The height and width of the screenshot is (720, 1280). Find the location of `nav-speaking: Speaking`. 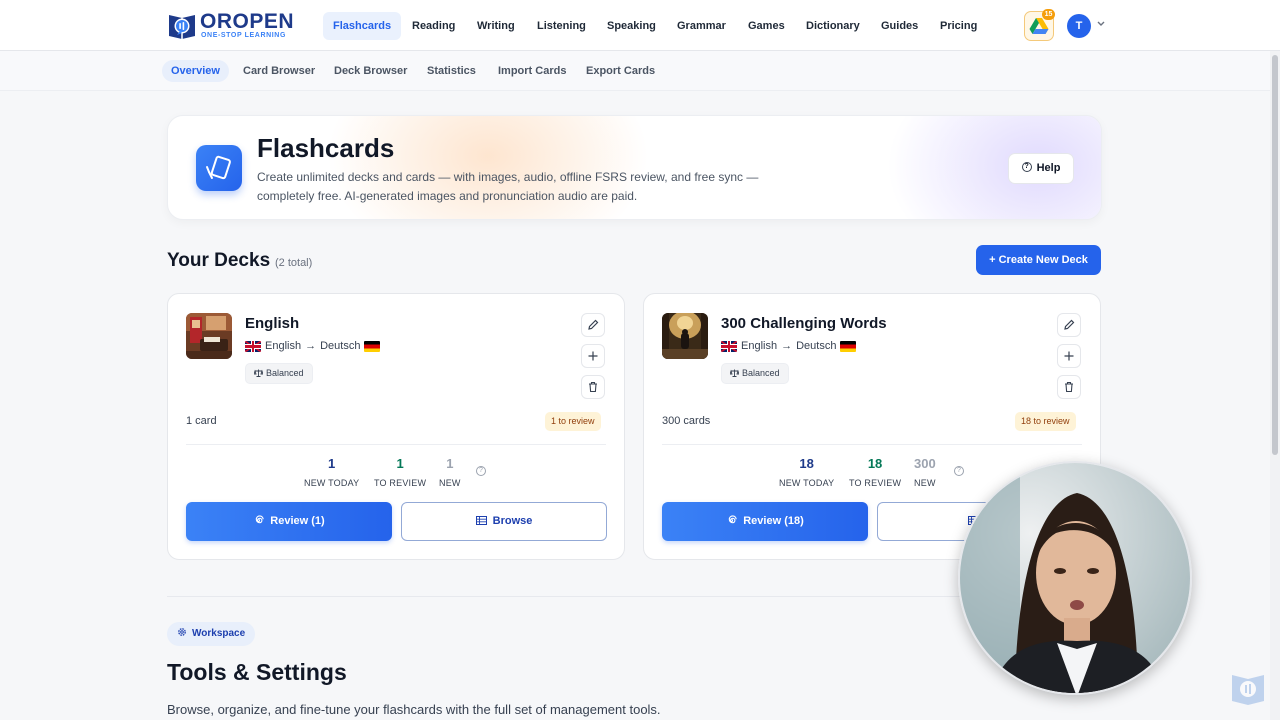

nav-speaking: Speaking is located at coordinates (631, 26).